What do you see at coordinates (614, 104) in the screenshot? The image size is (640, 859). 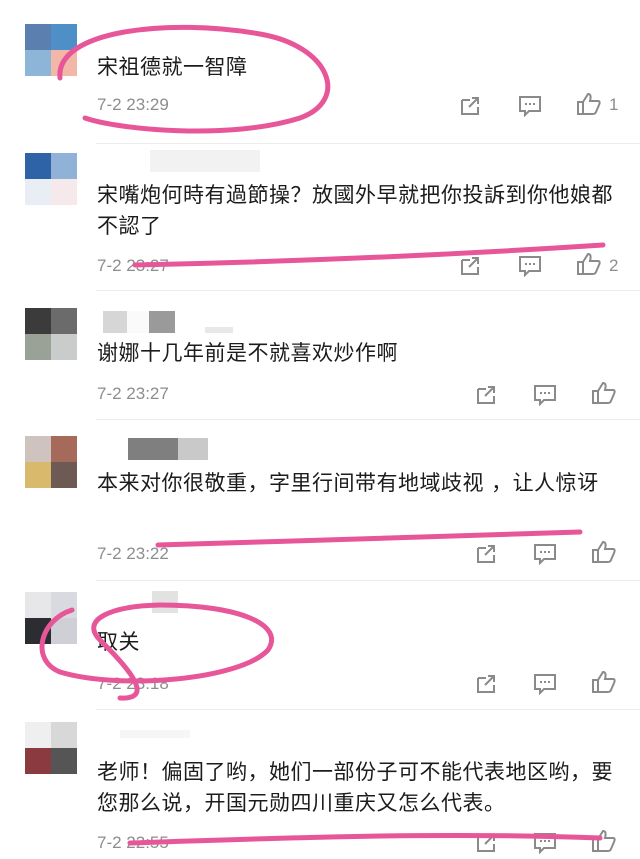 I see `like-count: 1` at bounding box center [614, 104].